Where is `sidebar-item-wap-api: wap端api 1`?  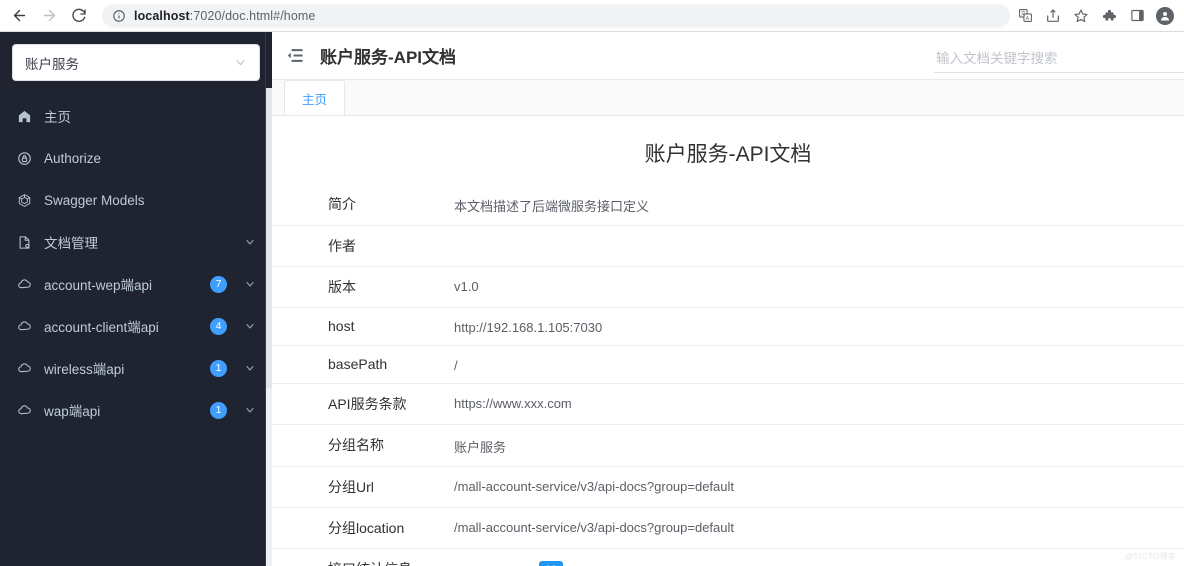
sidebar-item-wap-api: wap端api 1 is located at coordinates (136, 410).